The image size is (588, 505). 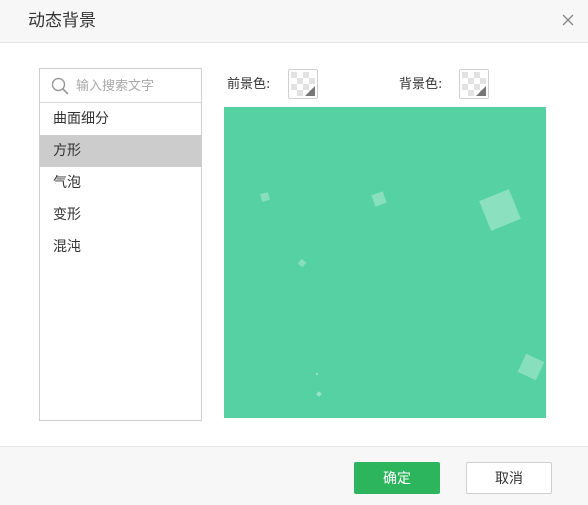 I want to click on dialog-header: 动态背景, so click(x=294, y=21).